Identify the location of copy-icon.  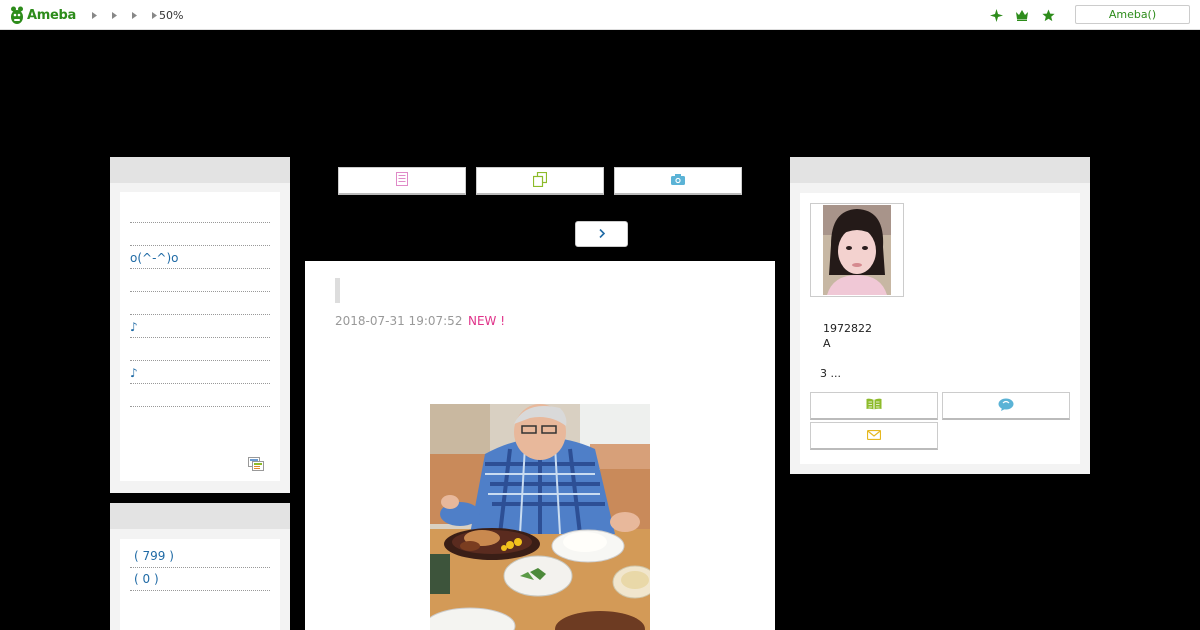
(540, 180).